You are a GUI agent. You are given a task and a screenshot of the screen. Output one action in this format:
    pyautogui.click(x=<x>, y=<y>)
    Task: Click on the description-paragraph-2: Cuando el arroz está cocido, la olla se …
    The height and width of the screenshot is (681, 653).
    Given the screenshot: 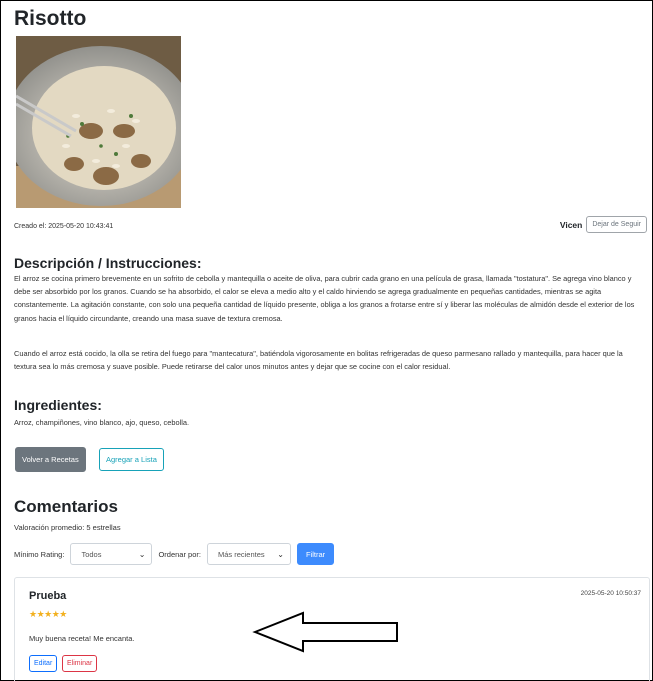 What is the action you would take?
    pyautogui.click(x=318, y=360)
    